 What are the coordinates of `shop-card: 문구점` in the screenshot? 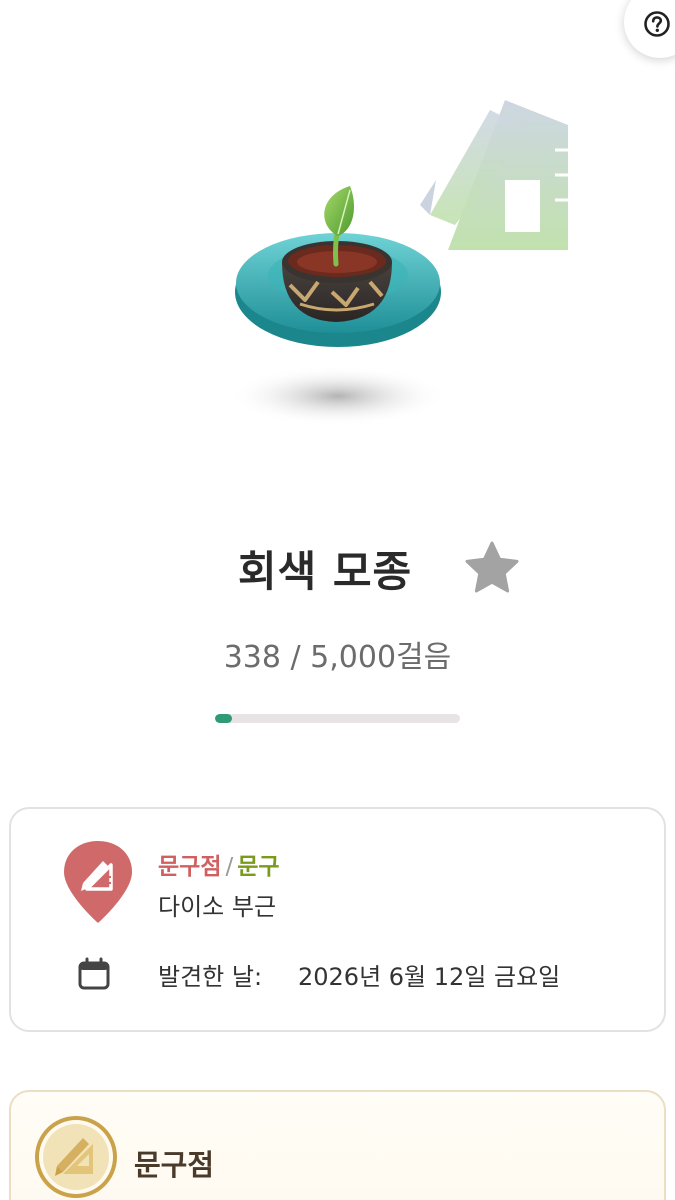 It's located at (337, 1145).